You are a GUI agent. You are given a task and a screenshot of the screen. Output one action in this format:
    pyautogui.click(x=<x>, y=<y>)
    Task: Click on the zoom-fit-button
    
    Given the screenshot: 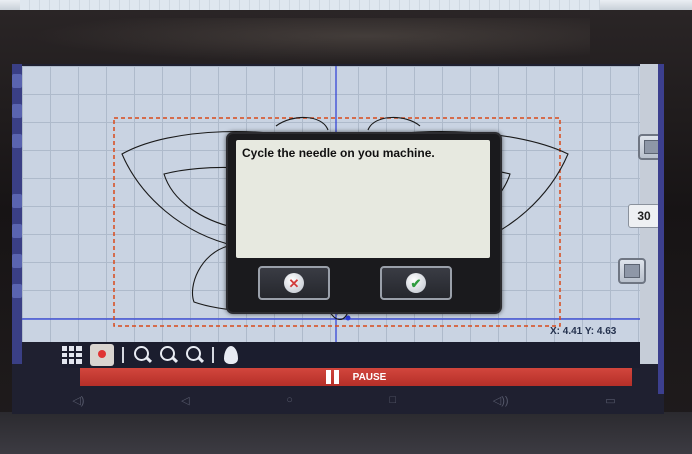 What is the action you would take?
    pyautogui.click(x=195, y=355)
    